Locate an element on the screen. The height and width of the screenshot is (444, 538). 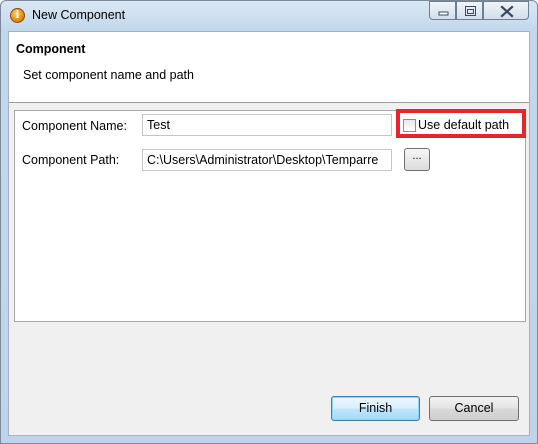
page-description: Set component name and path is located at coordinates (108, 75).